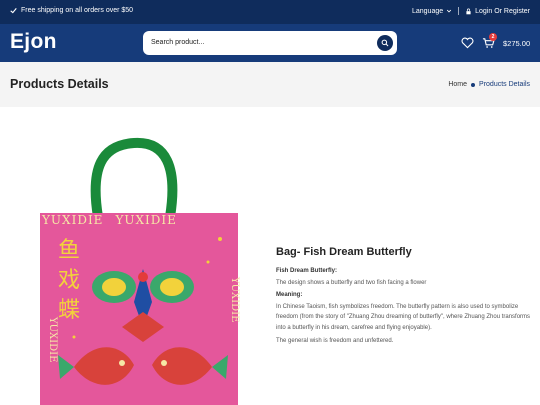 The image size is (540, 405). Describe the element at coordinates (59, 84) in the screenshot. I see `page-title: Products Details` at that location.